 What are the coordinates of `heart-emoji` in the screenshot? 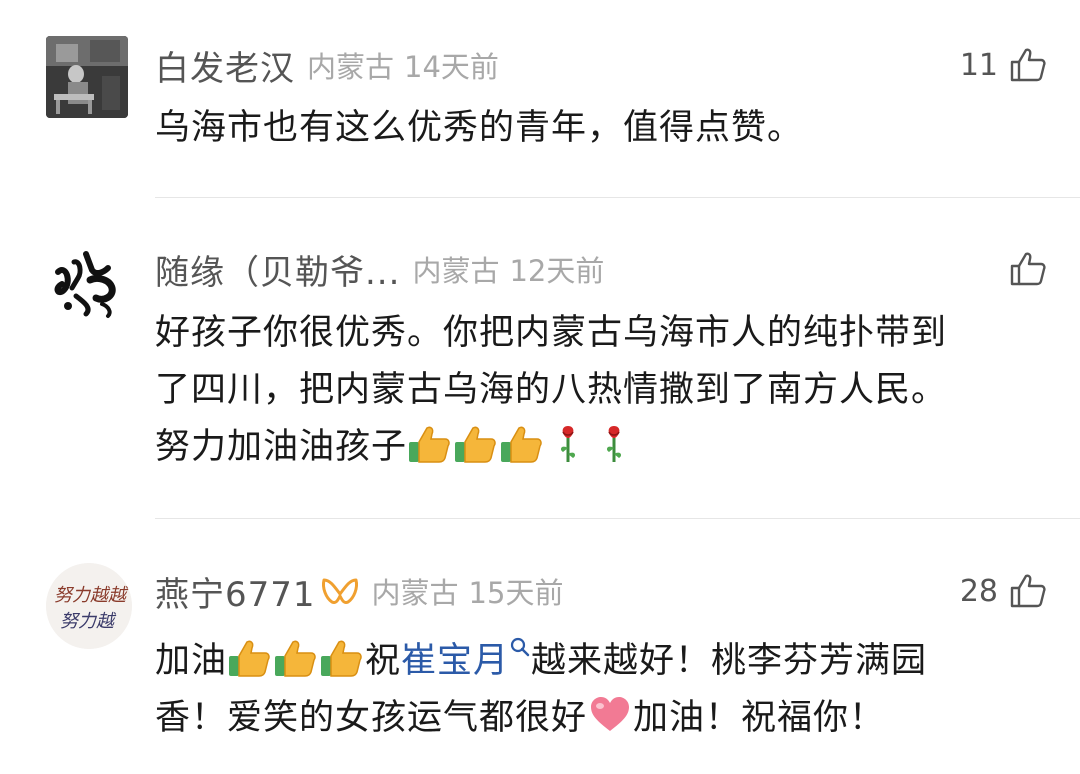 It's located at (610, 715).